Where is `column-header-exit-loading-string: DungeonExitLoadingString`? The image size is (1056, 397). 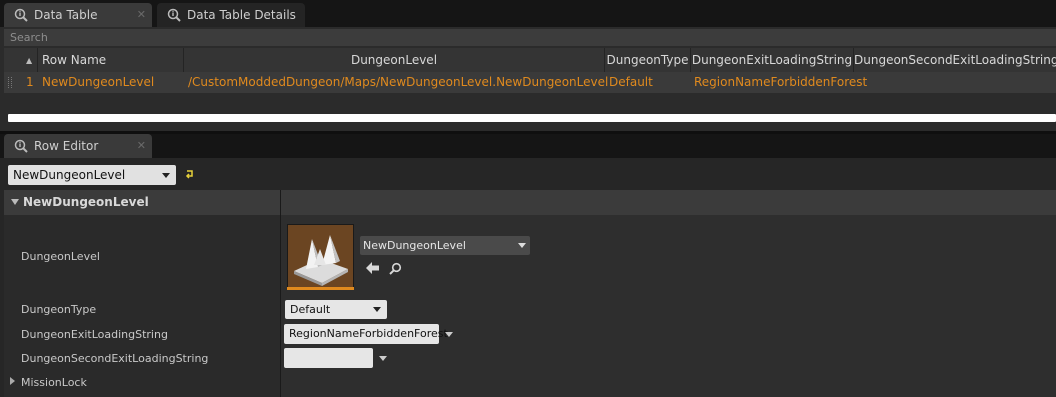 column-header-exit-loading-string: DungeonExitLoadingString is located at coordinates (772, 60).